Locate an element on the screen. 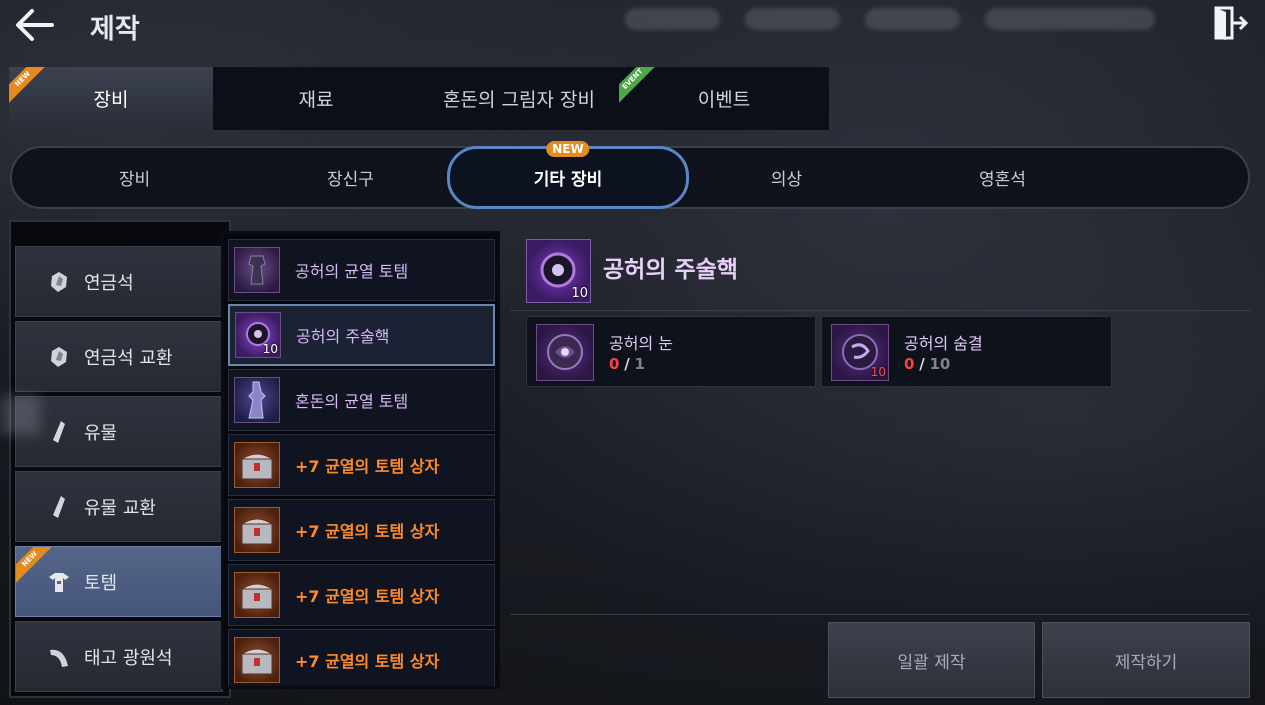  tab-label: 이벤트 is located at coordinates (724, 100).